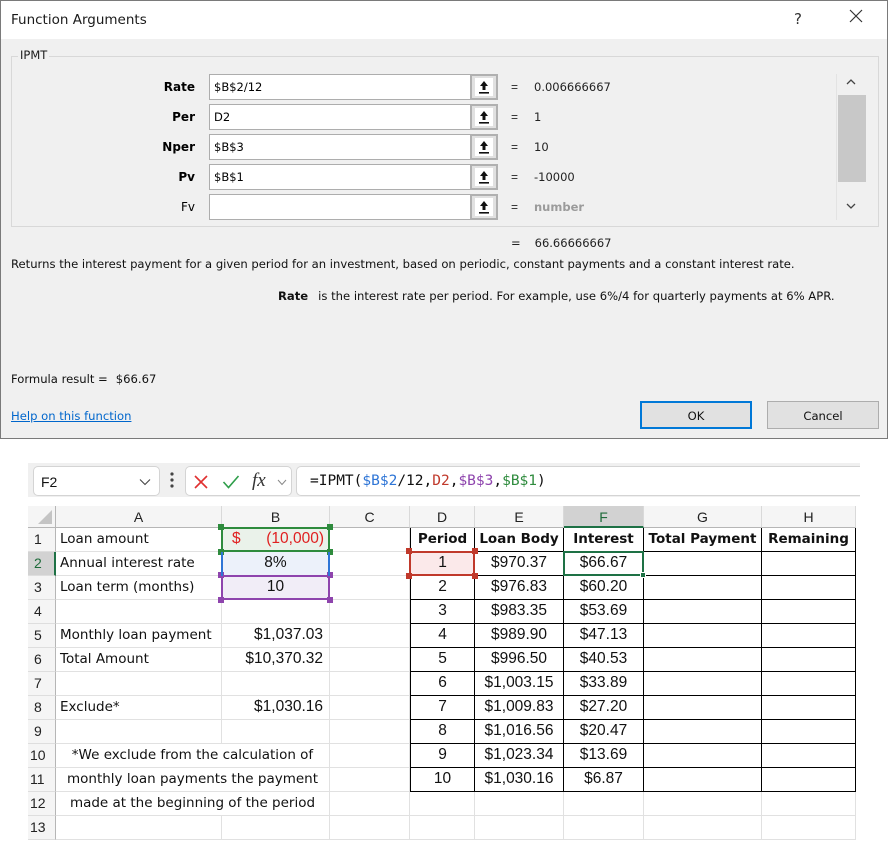 Image resolution: width=888 pixels, height=842 pixels. What do you see at coordinates (519, 732) in the screenshot?
I see `table-cell: $1,016.56` at bounding box center [519, 732].